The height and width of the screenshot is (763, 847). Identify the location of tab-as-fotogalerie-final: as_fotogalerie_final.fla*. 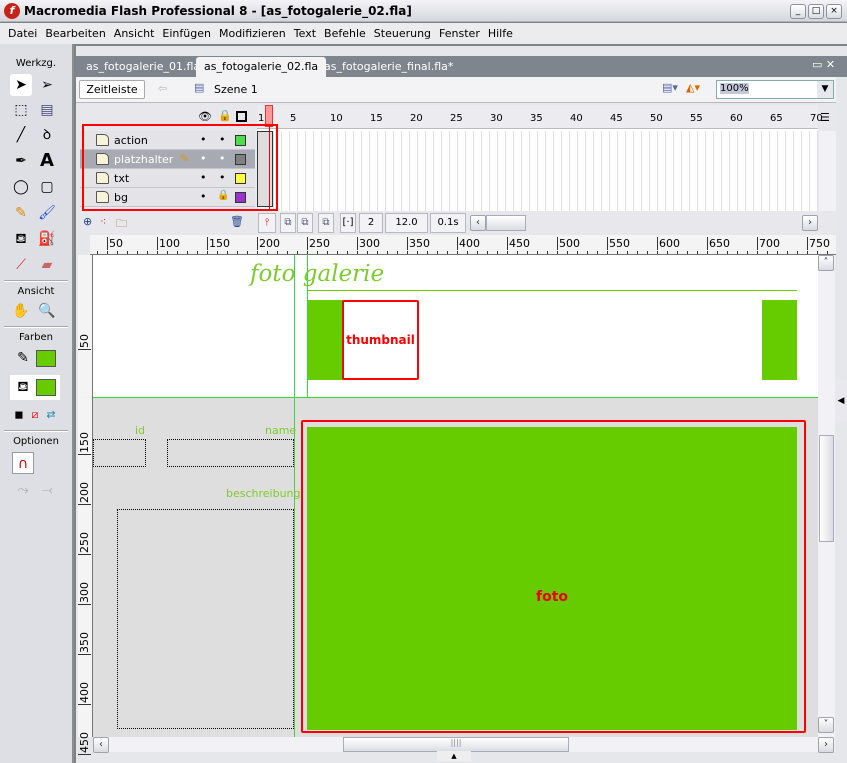
(388, 67).